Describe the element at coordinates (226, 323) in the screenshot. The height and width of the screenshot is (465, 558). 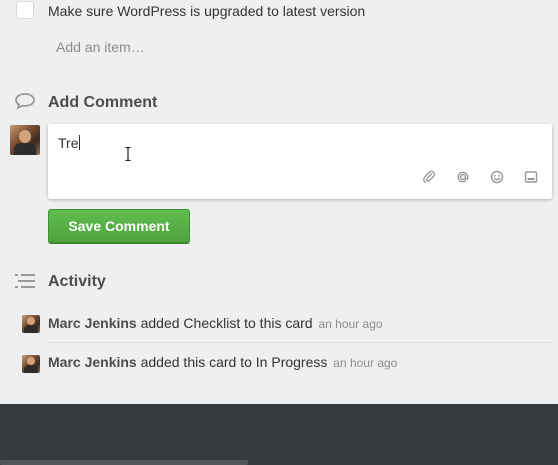
I see `activity-action: added Checklist to this card` at that location.